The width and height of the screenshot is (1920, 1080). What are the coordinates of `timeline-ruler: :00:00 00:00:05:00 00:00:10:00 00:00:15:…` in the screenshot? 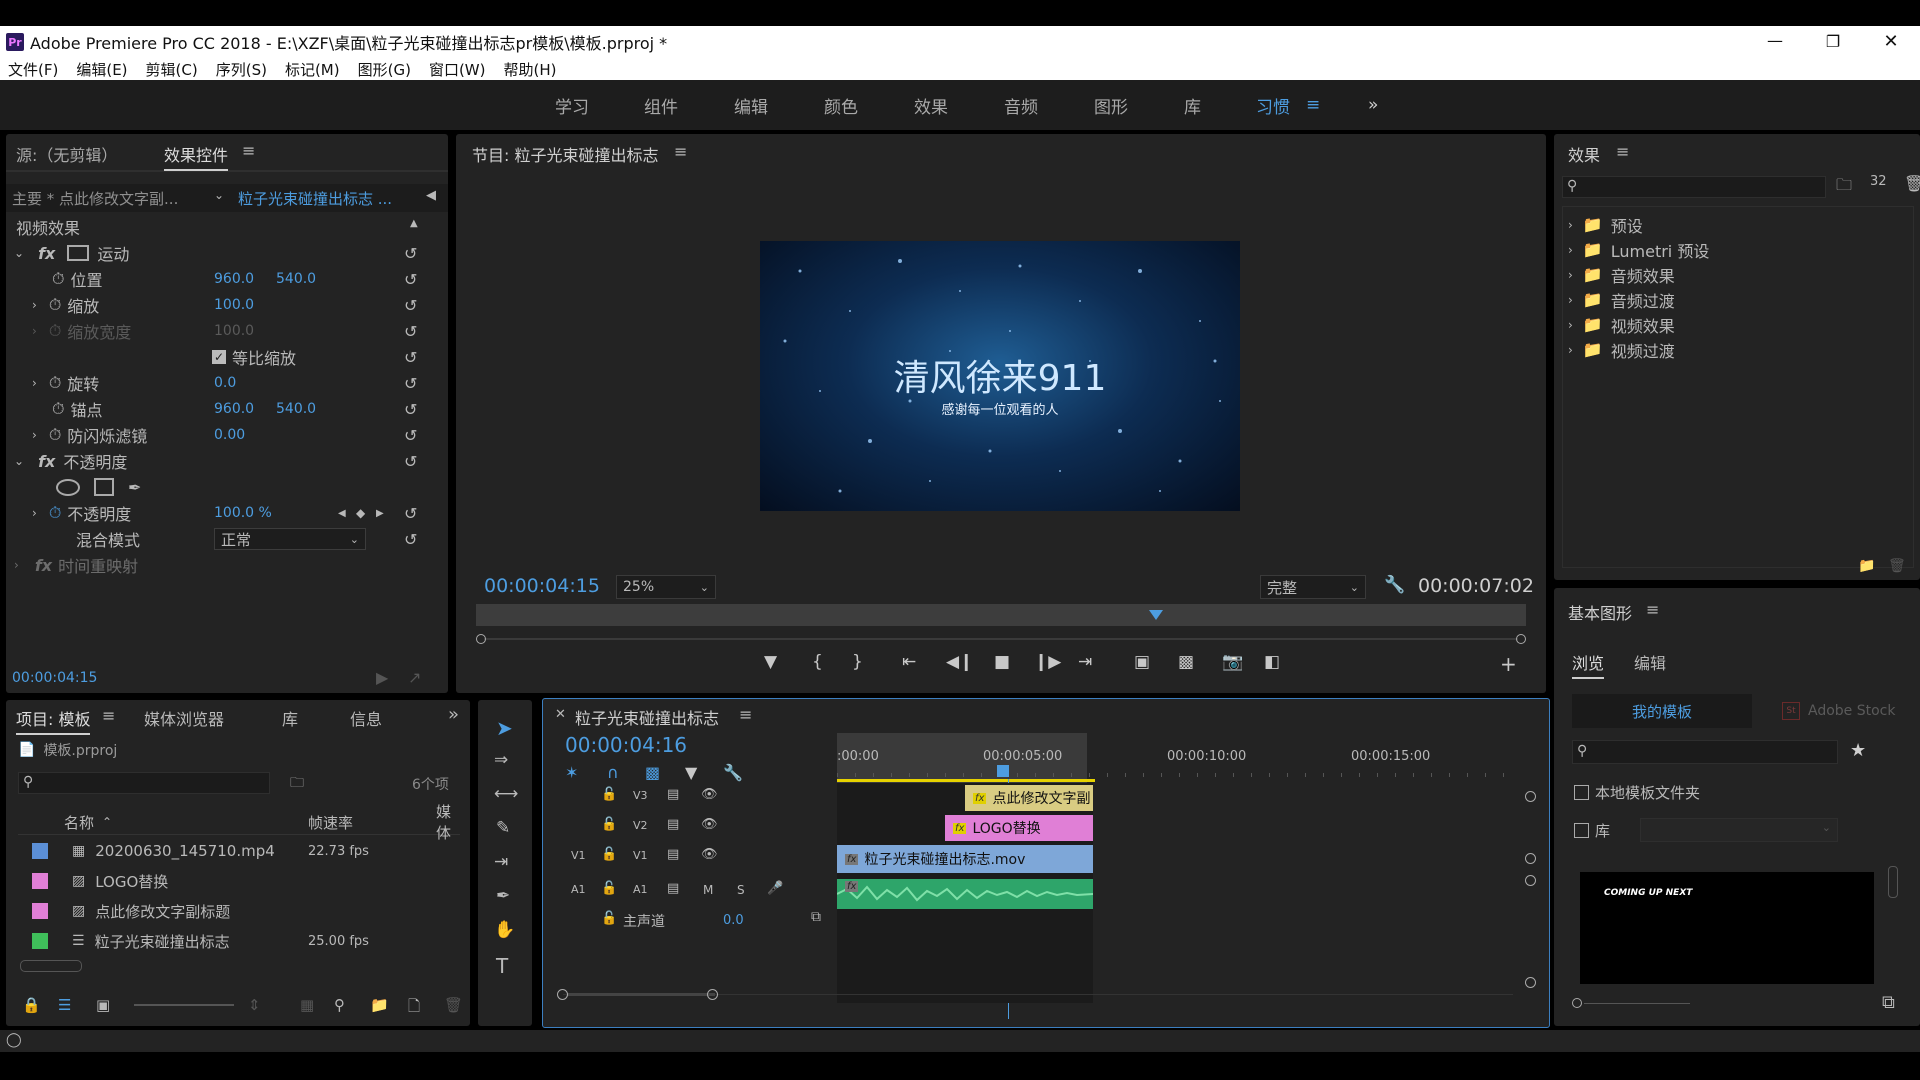 It's located at (1172, 758).